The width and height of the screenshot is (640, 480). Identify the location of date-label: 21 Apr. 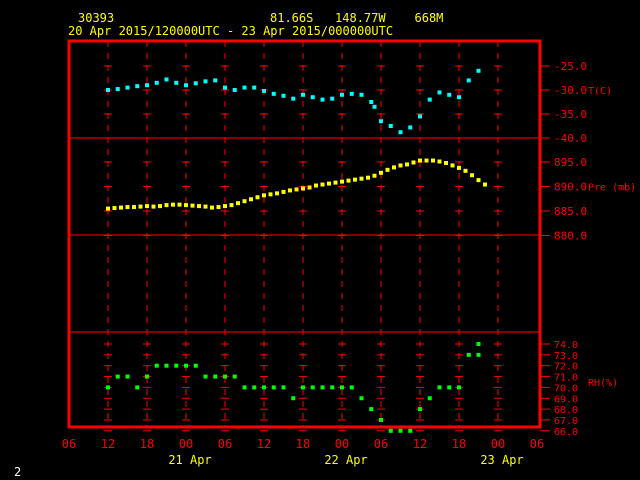
(189, 460).